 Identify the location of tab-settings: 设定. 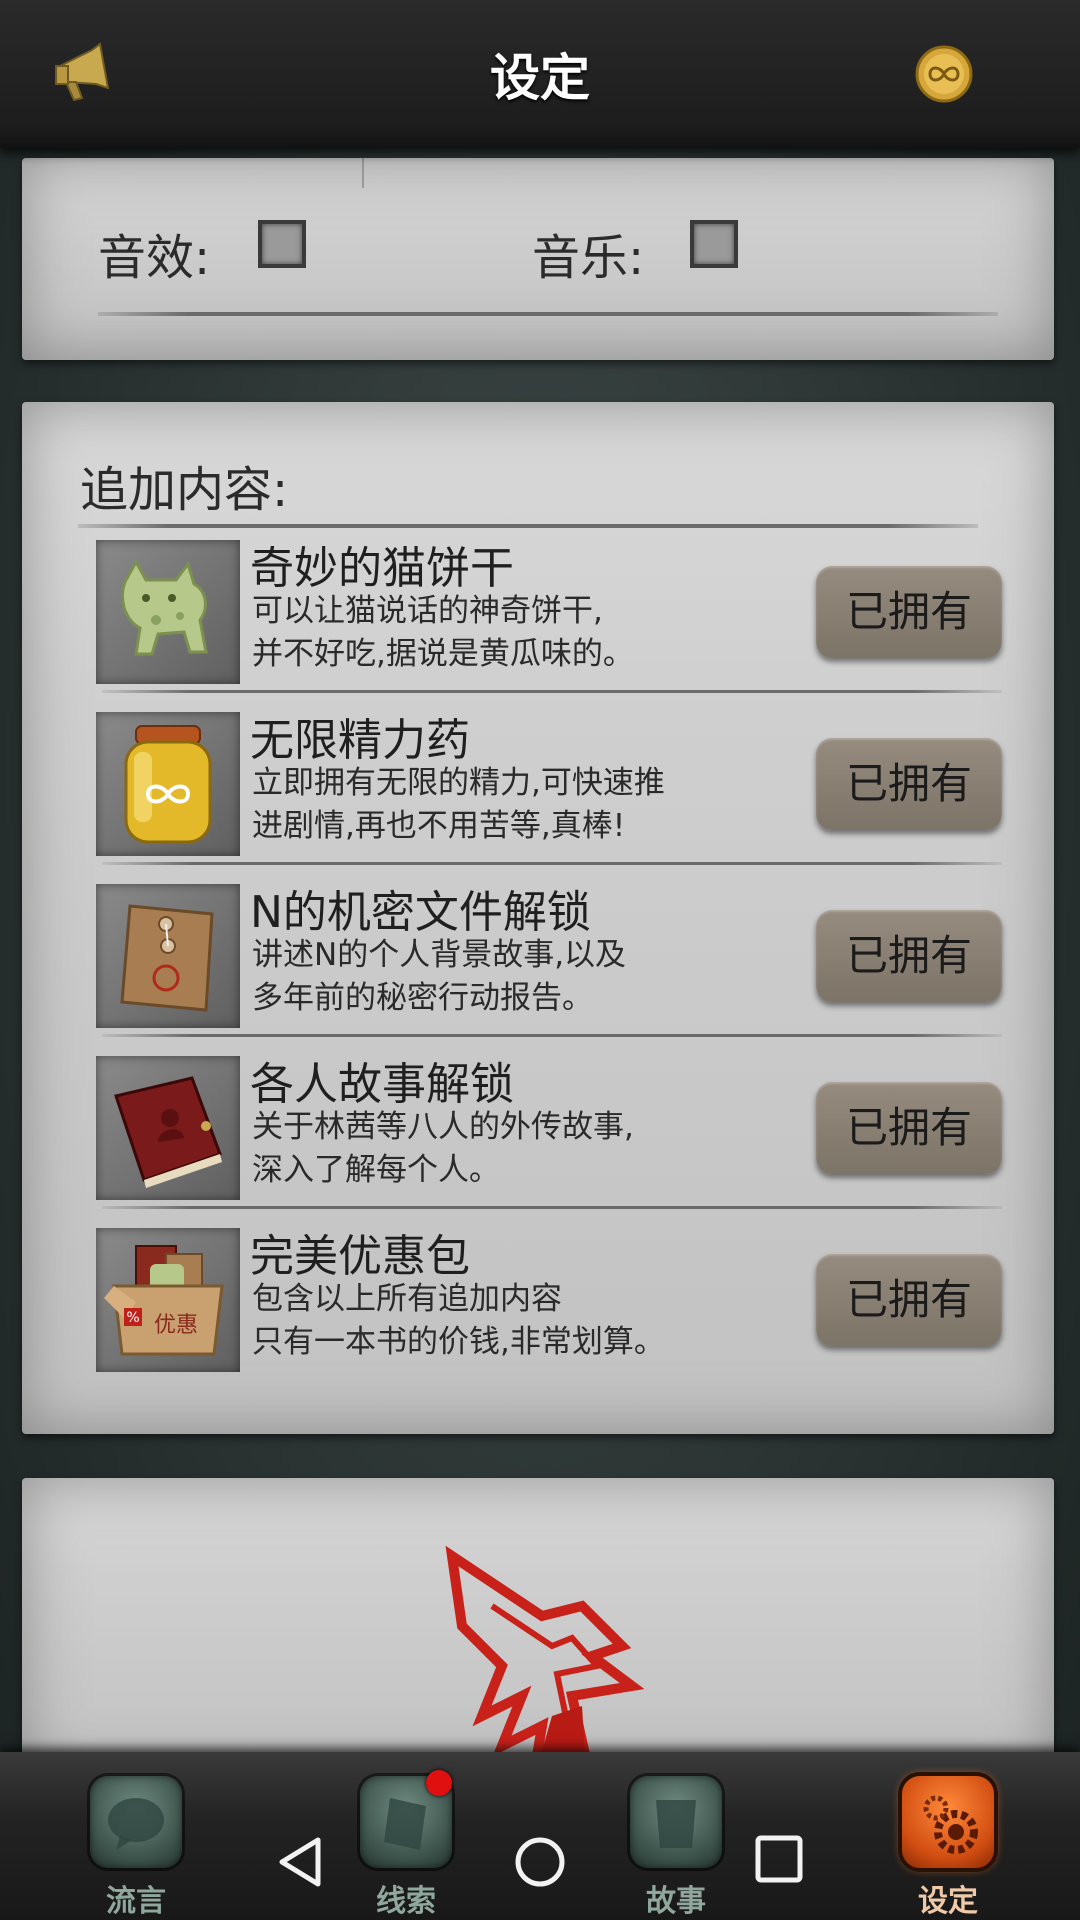
(948, 1847).